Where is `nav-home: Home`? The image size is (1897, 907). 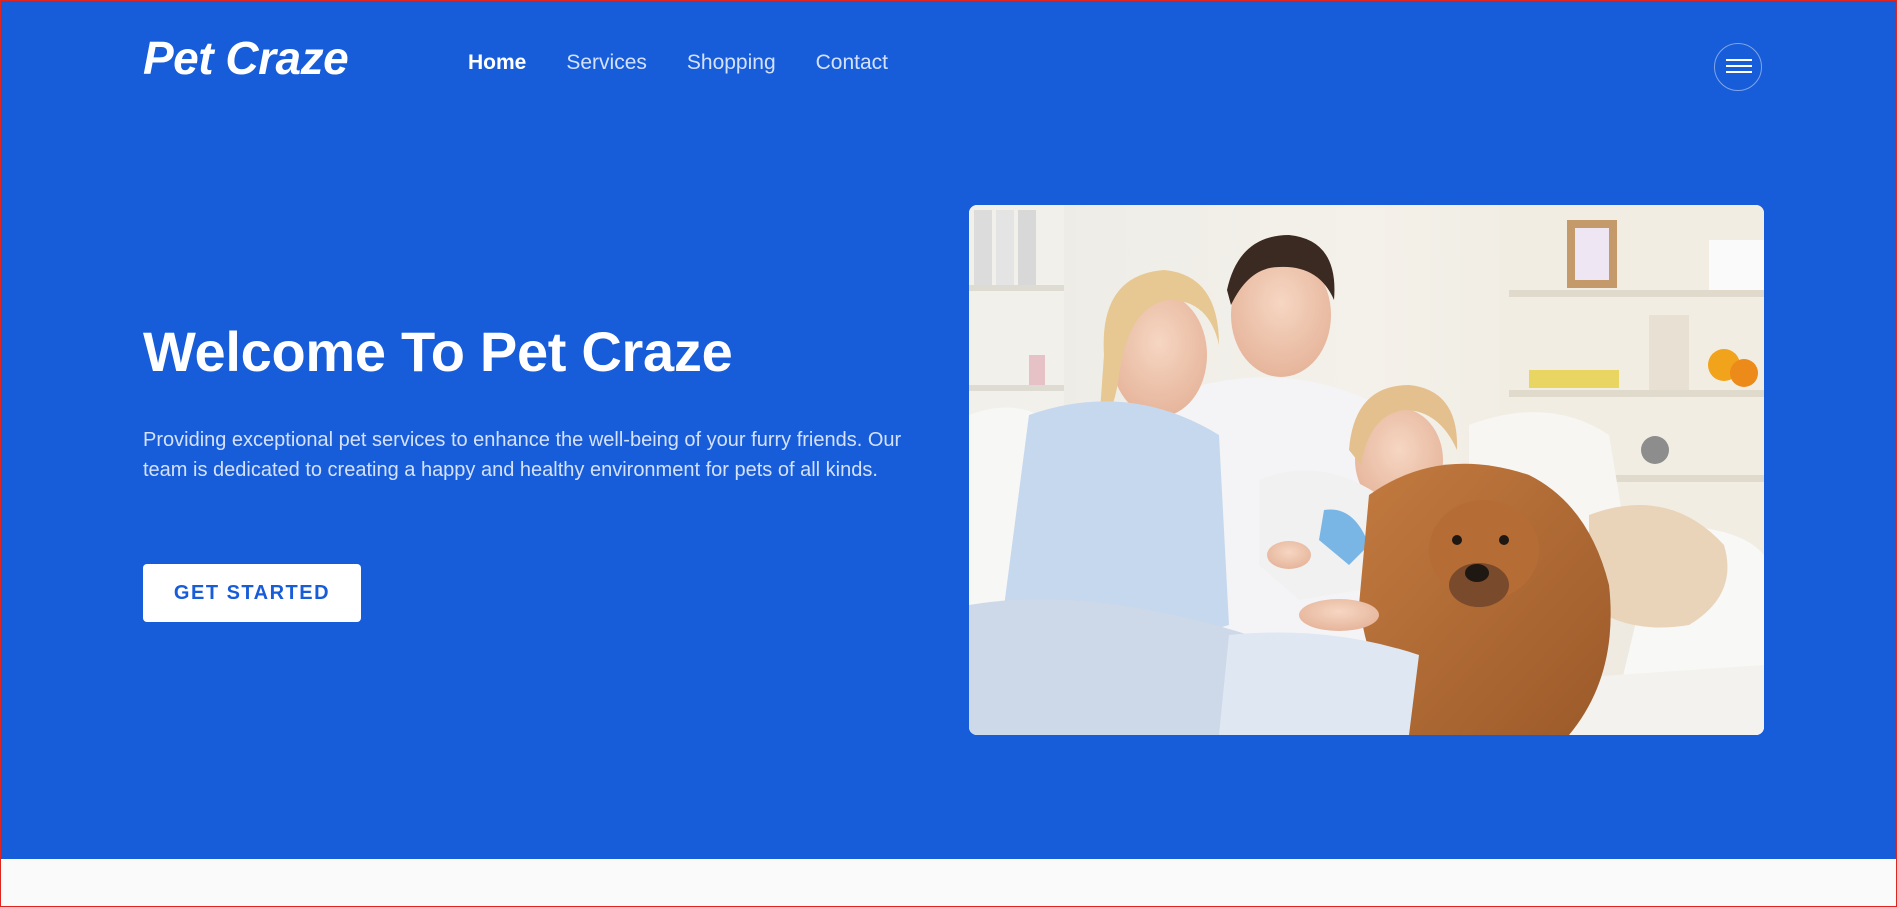
nav-home: Home is located at coordinates (497, 63).